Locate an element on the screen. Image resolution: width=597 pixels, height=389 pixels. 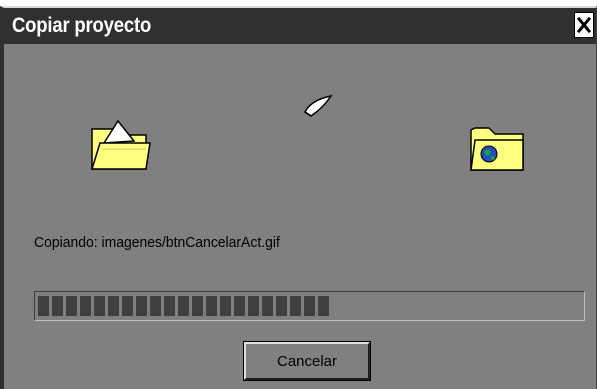
close-icon is located at coordinates (584, 25).